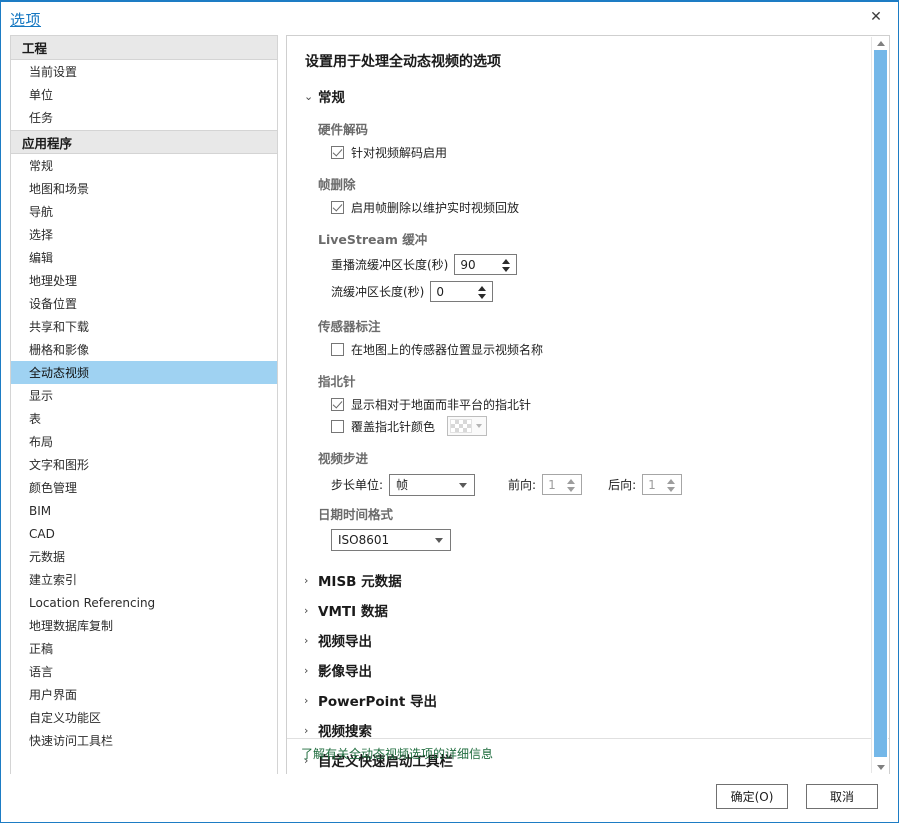 This screenshot has width=899, height=823. Describe the element at coordinates (581, 670) in the screenshot. I see `section-header-image-export: › 影像导出` at that location.